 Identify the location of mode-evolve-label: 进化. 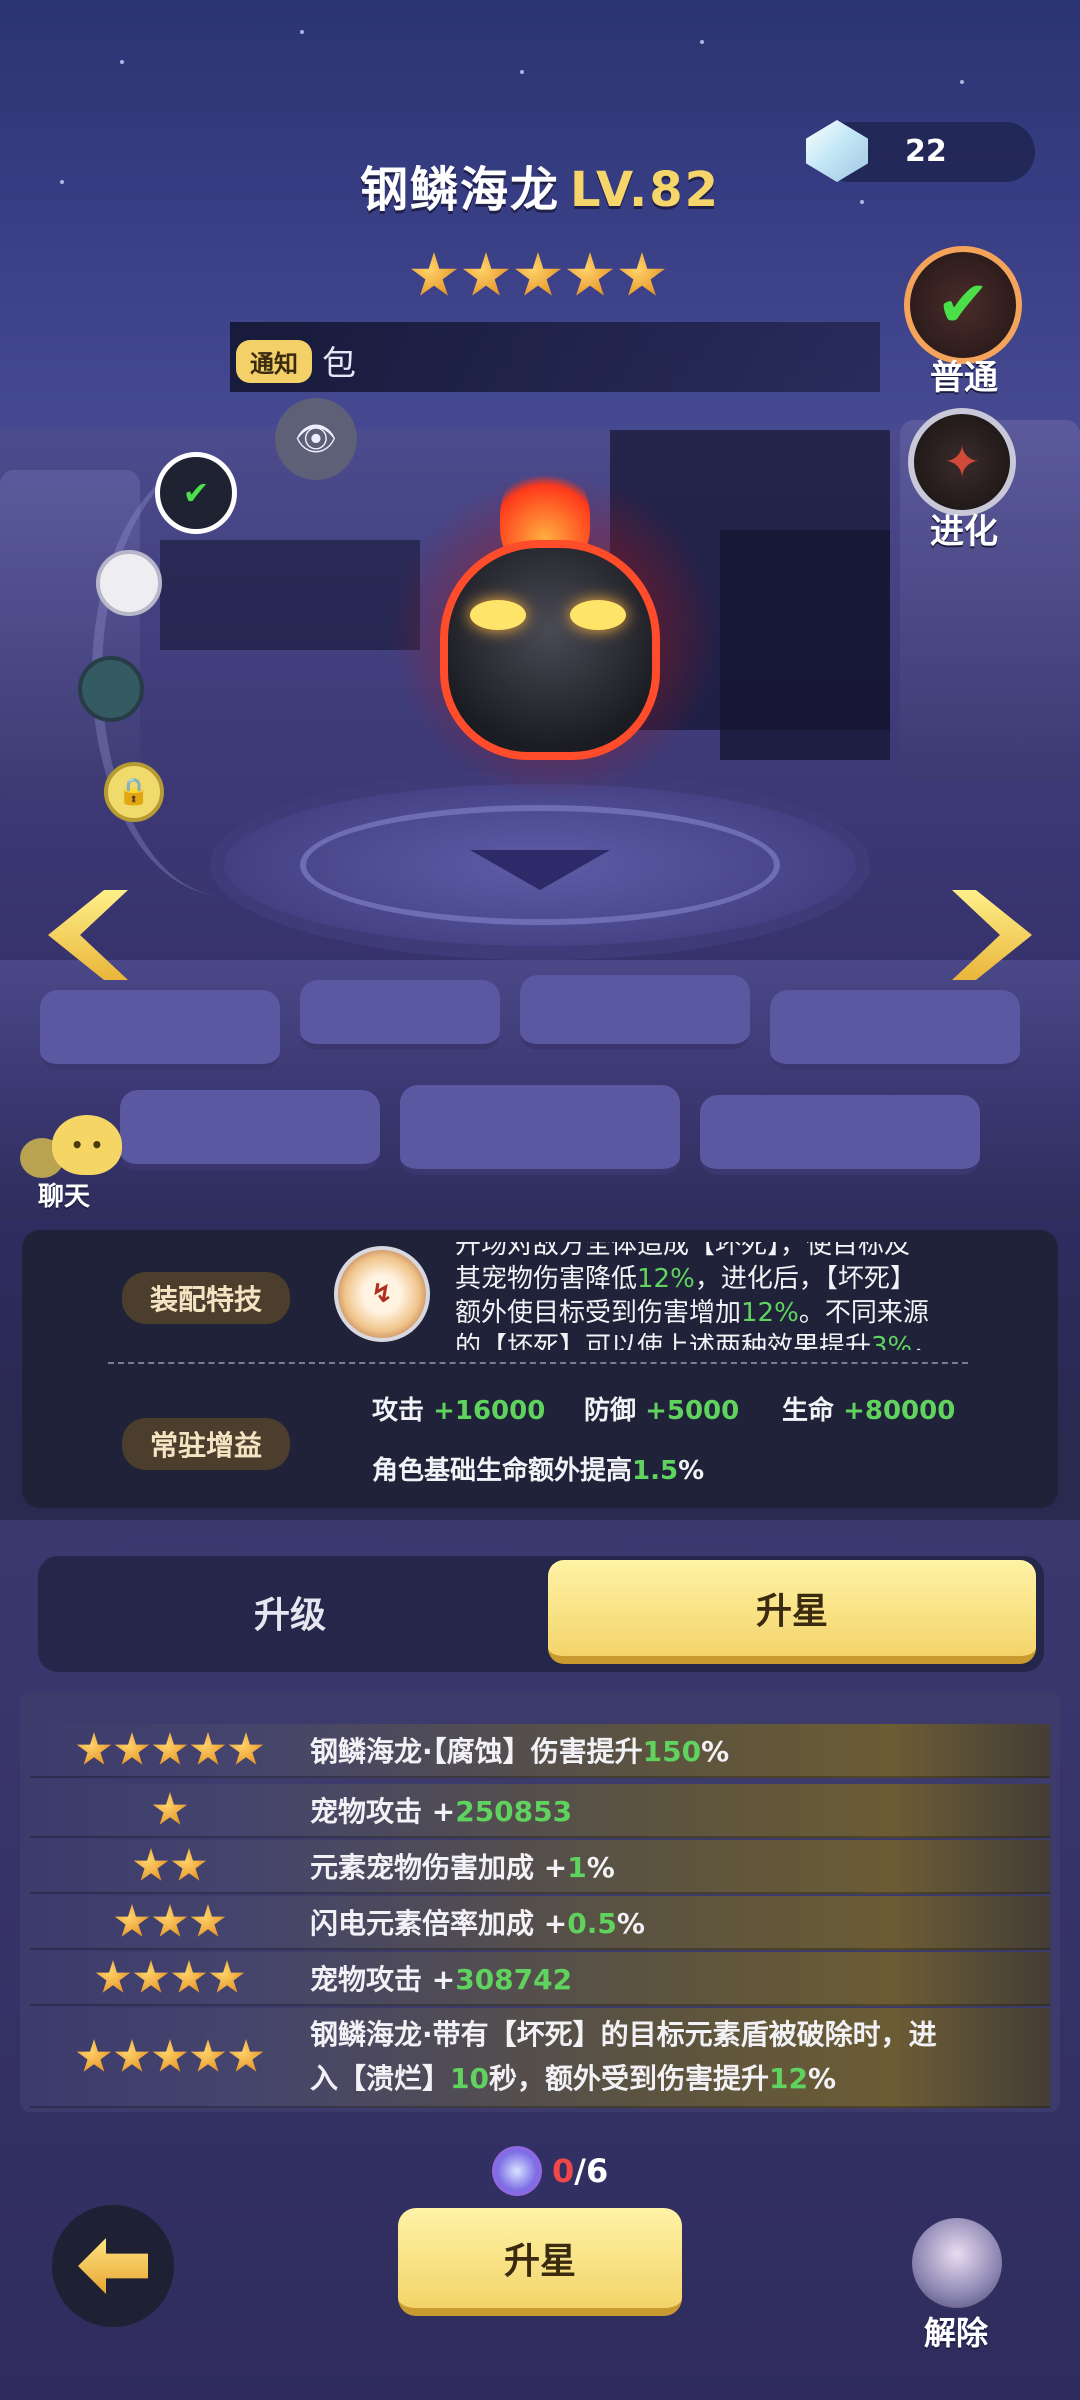
(964, 532).